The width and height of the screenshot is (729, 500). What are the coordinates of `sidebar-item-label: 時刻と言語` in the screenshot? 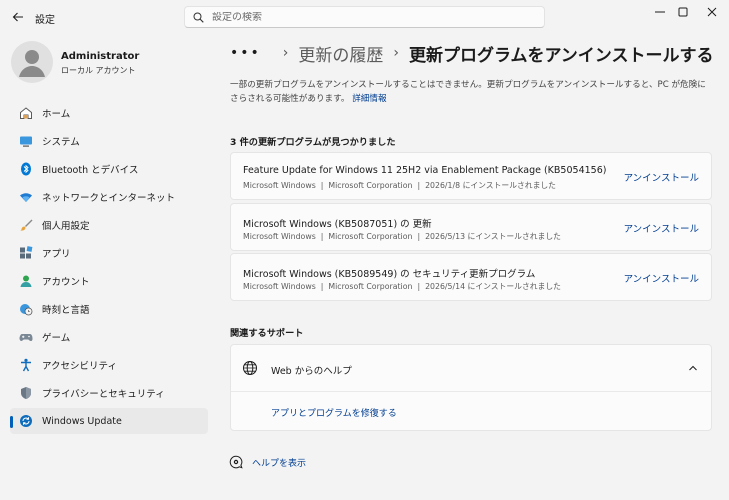 It's located at (66, 310).